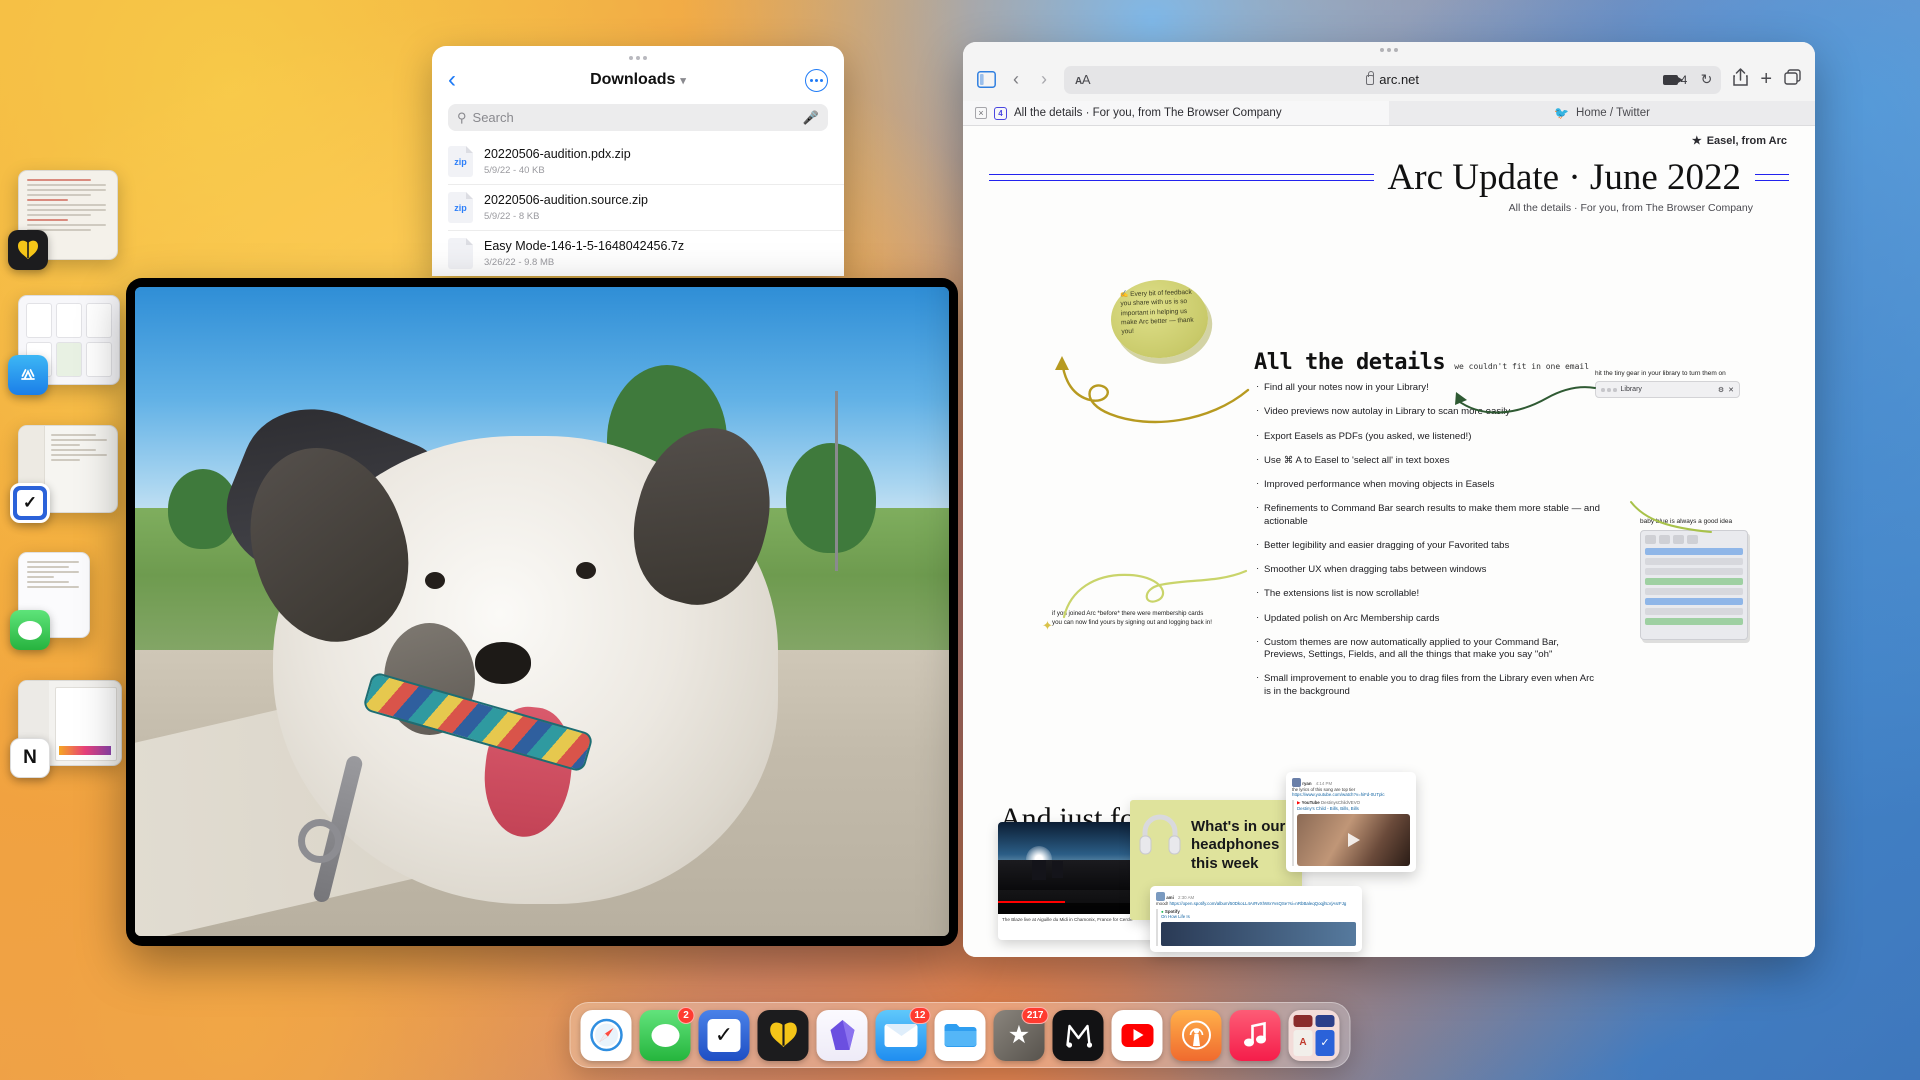 This screenshot has height=1080, width=1920. What do you see at coordinates (1562, 113) in the screenshot?
I see `twitter-icon: 🐦` at bounding box center [1562, 113].